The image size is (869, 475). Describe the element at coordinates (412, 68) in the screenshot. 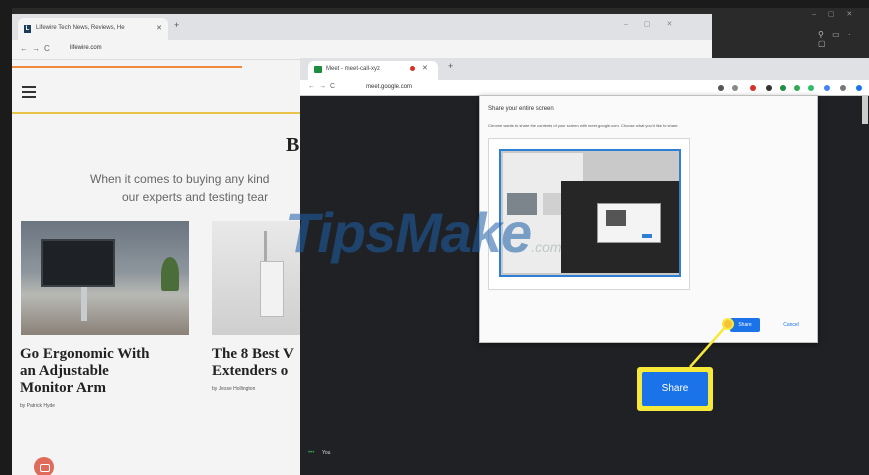

I see `recording-dot-icon` at that location.